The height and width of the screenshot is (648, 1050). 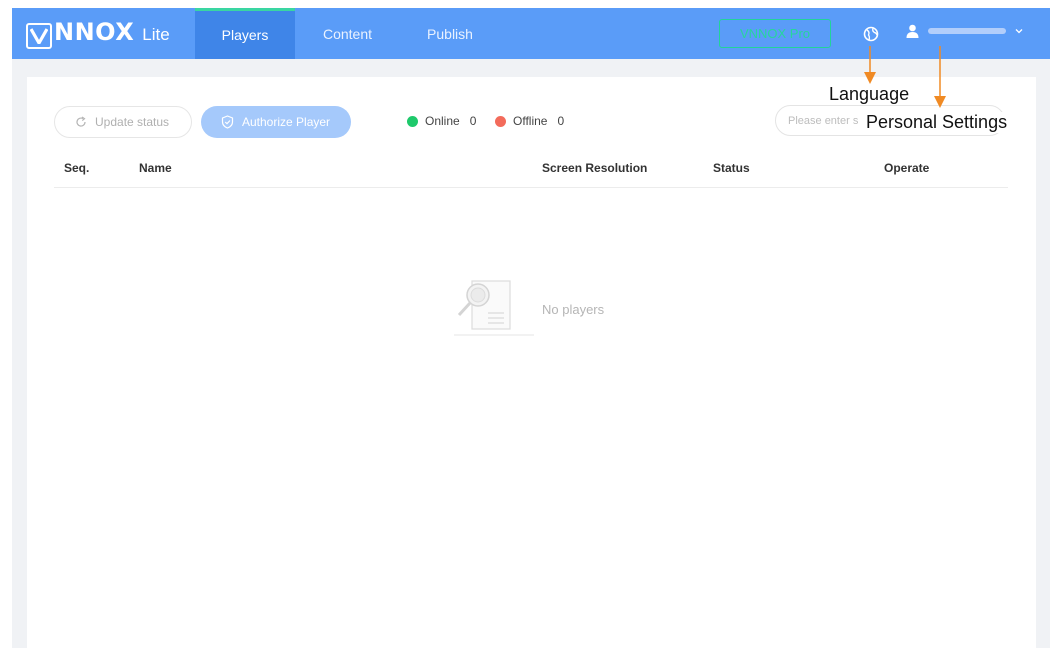 What do you see at coordinates (494, 308) in the screenshot?
I see `empty-players-icon` at bounding box center [494, 308].